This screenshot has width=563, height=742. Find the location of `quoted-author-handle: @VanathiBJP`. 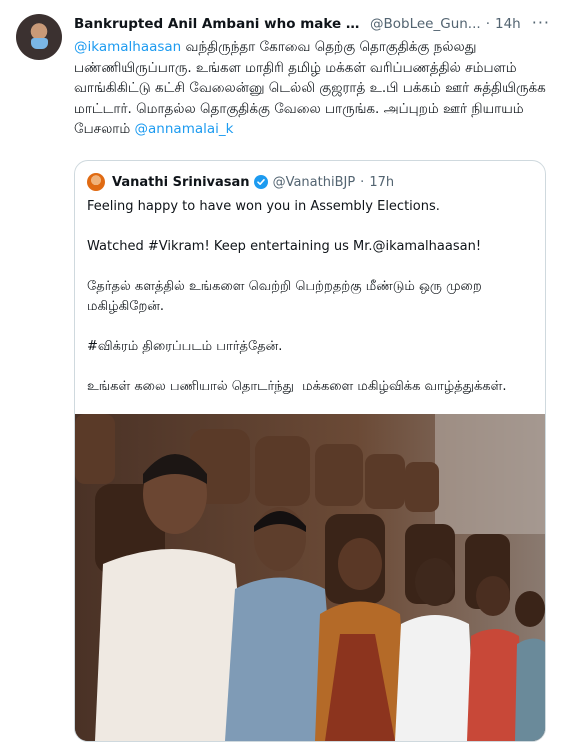

quoted-author-handle: @VanathiBJP is located at coordinates (314, 182).